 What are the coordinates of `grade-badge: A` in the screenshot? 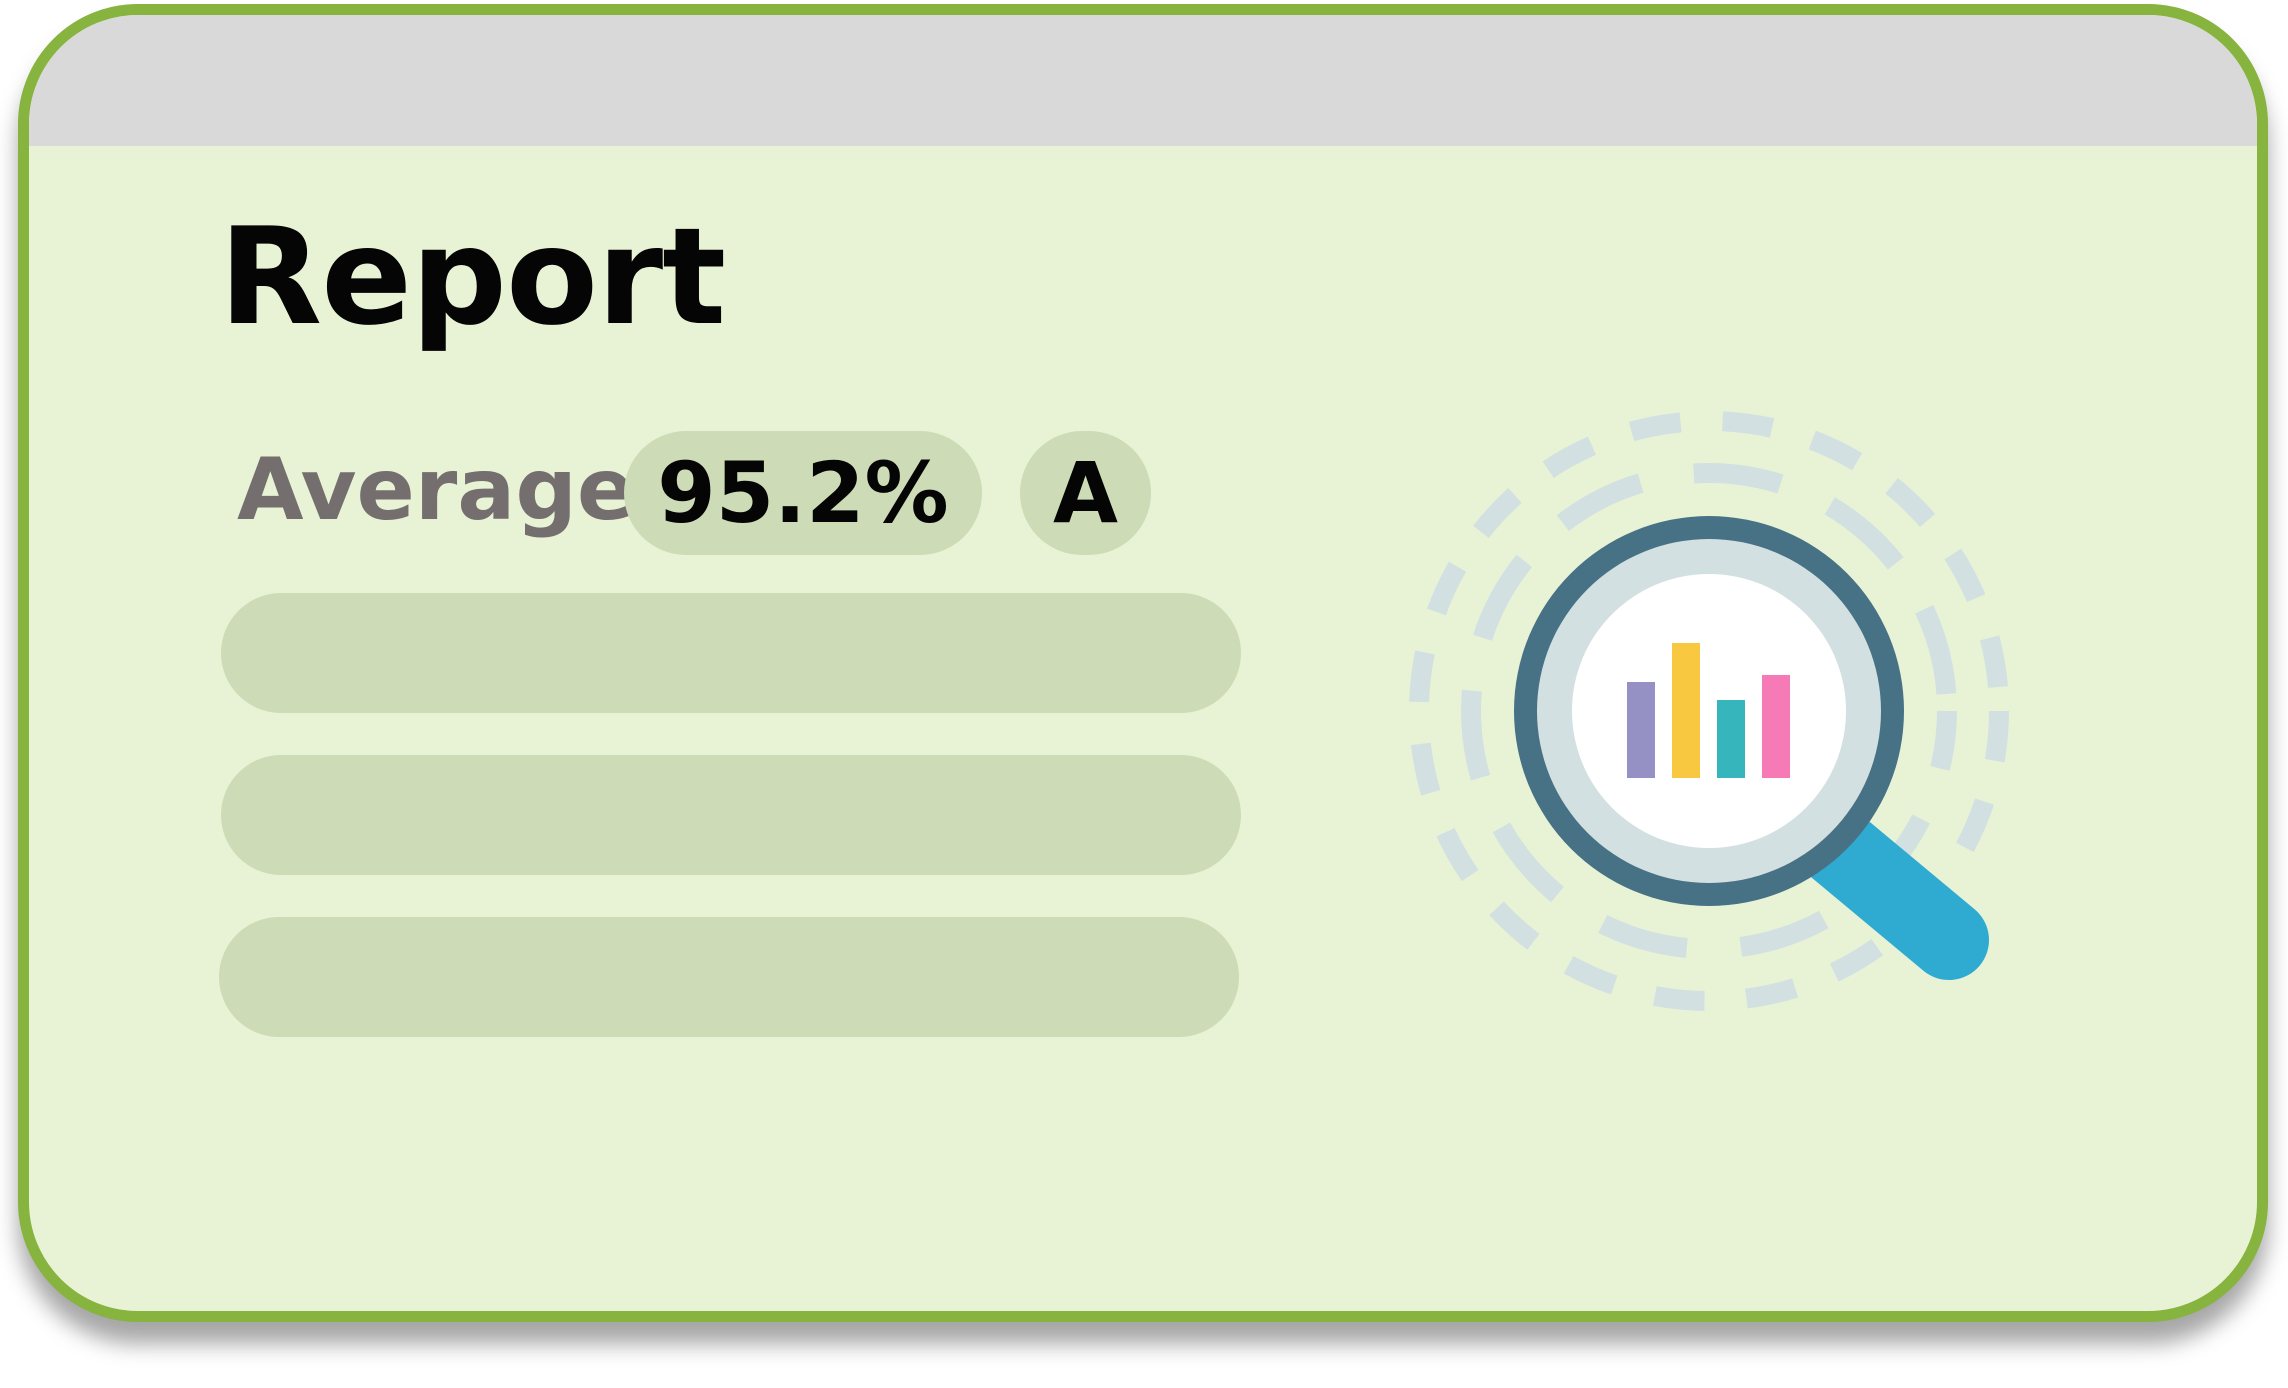 It's located at (1085, 493).